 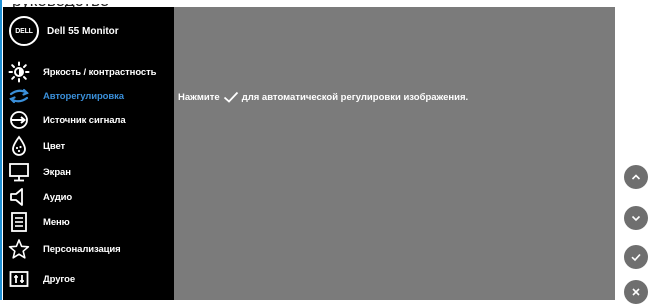 What do you see at coordinates (82, 249) in the screenshot?
I see `menu-item-label: Персонализация` at bounding box center [82, 249].